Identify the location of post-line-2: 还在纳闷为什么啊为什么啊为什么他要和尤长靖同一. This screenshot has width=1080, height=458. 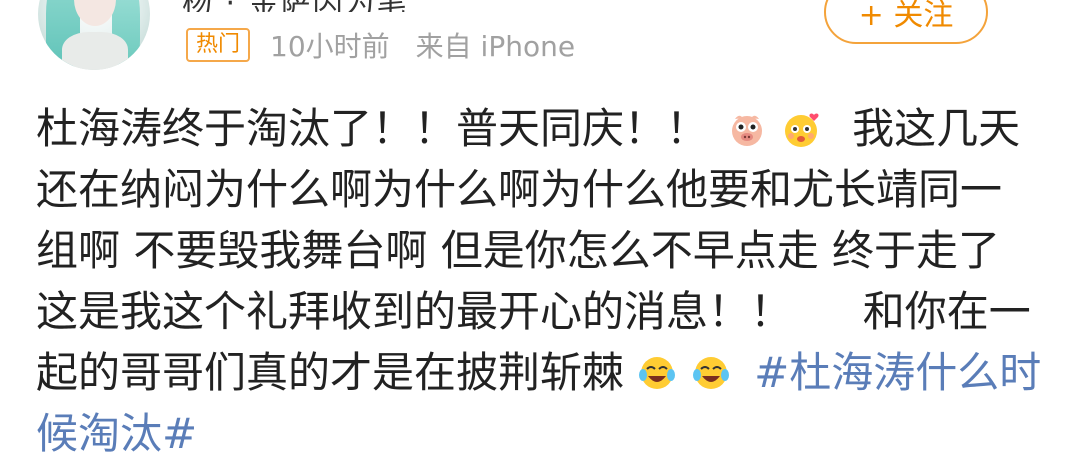
(519, 189).